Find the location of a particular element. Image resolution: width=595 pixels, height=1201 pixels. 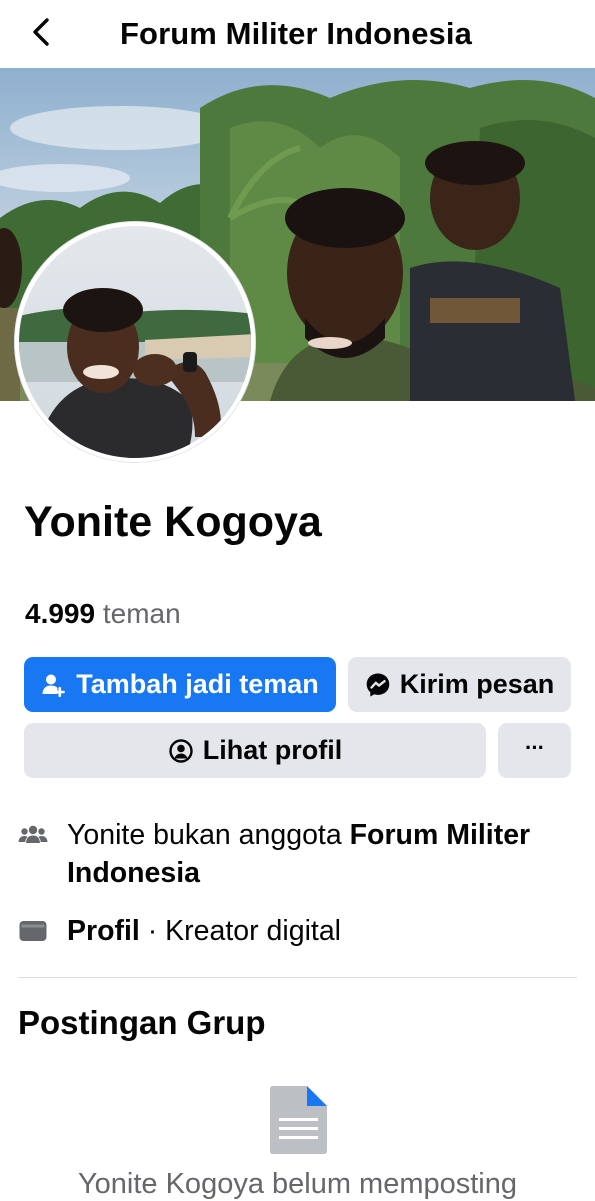

profile-name: Yonite Kogoya is located at coordinates (173, 522).